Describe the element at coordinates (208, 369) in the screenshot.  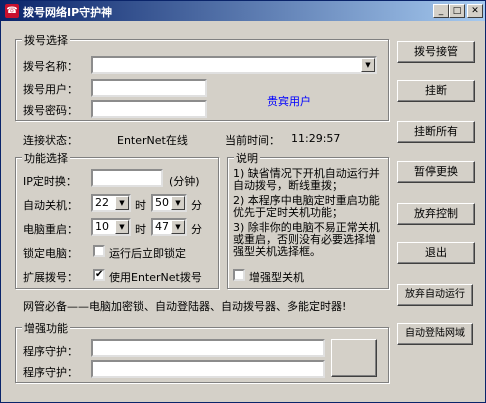
I see `program-guard-2-input` at that location.